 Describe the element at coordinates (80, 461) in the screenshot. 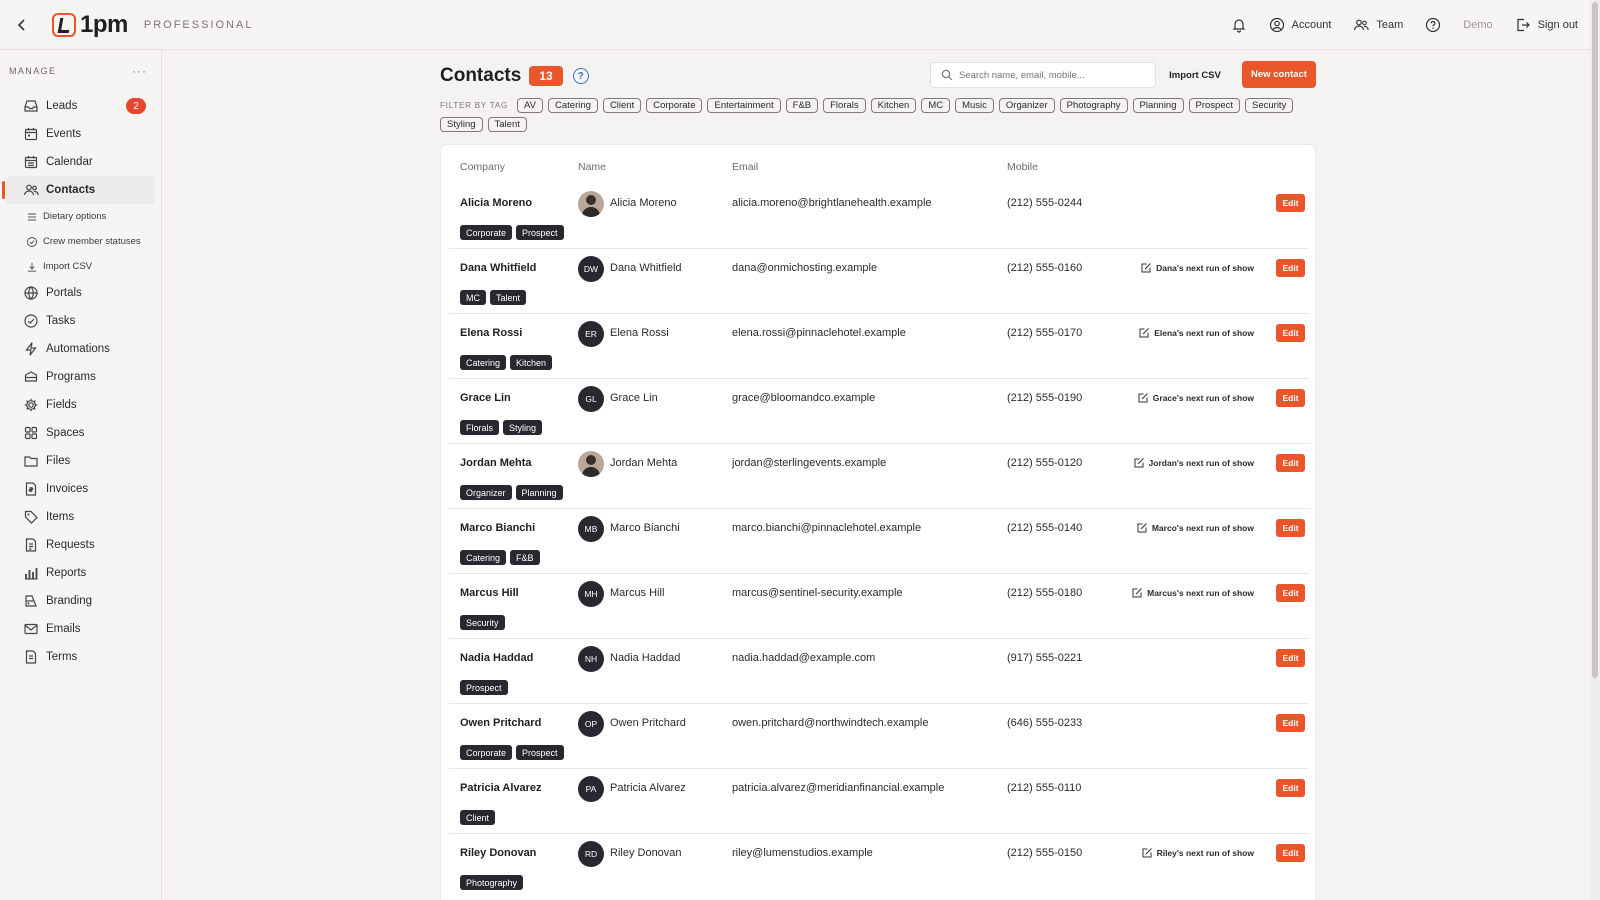

I see `sidebar-item-files: Files` at that location.